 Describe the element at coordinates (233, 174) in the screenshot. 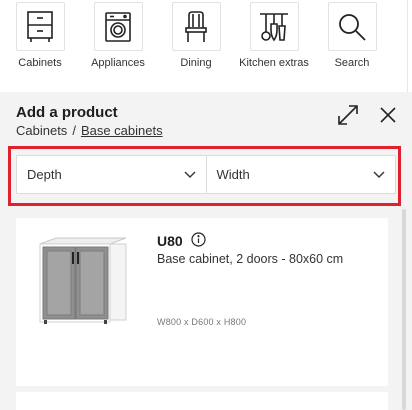

I see `filter-label: Width` at that location.